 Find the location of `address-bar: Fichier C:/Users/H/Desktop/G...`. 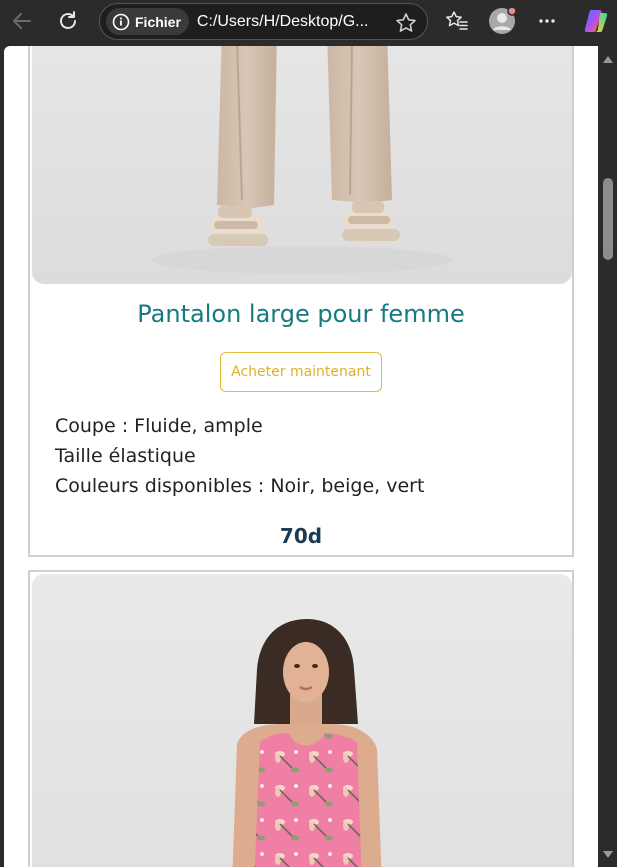

address-bar: Fichier C:/Users/H/Desktop/G... is located at coordinates (263, 21).